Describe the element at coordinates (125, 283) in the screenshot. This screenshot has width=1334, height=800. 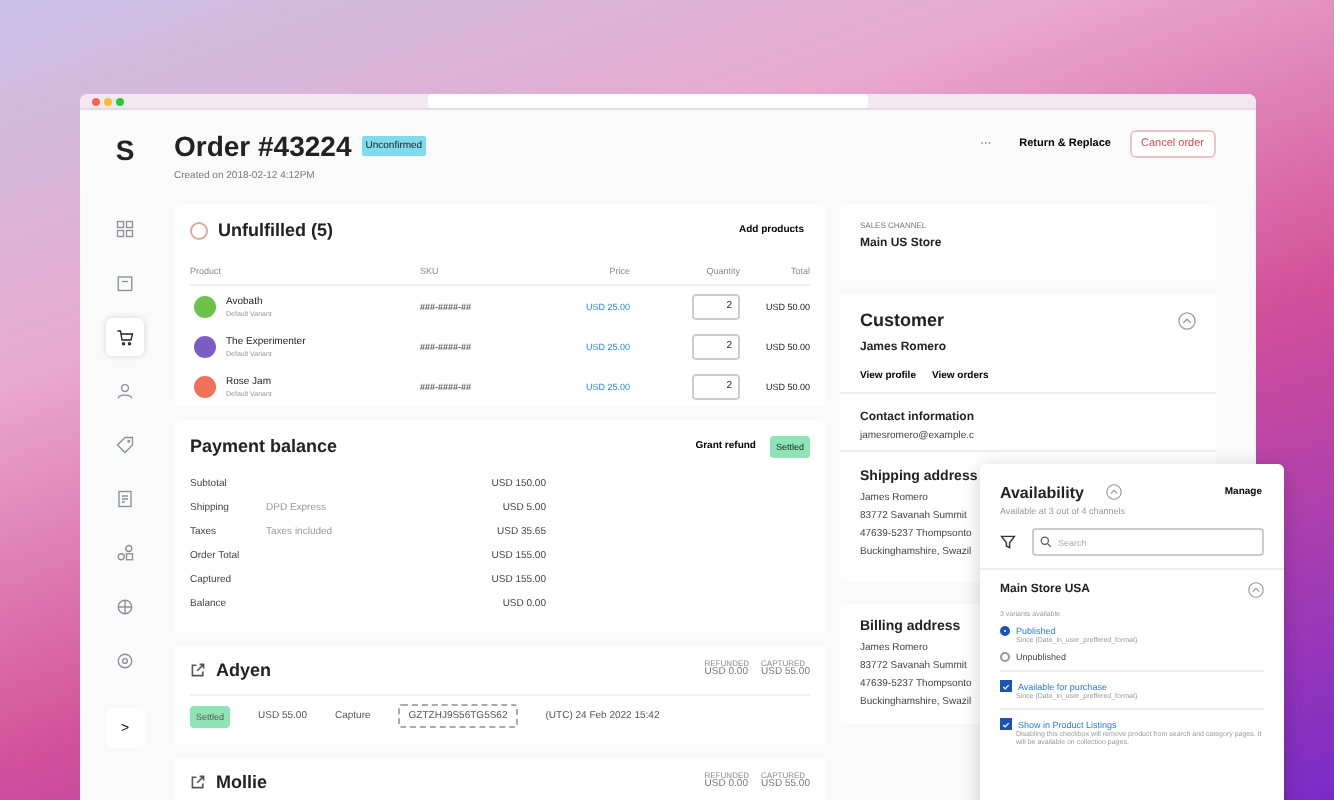
I see `box-icon` at that location.